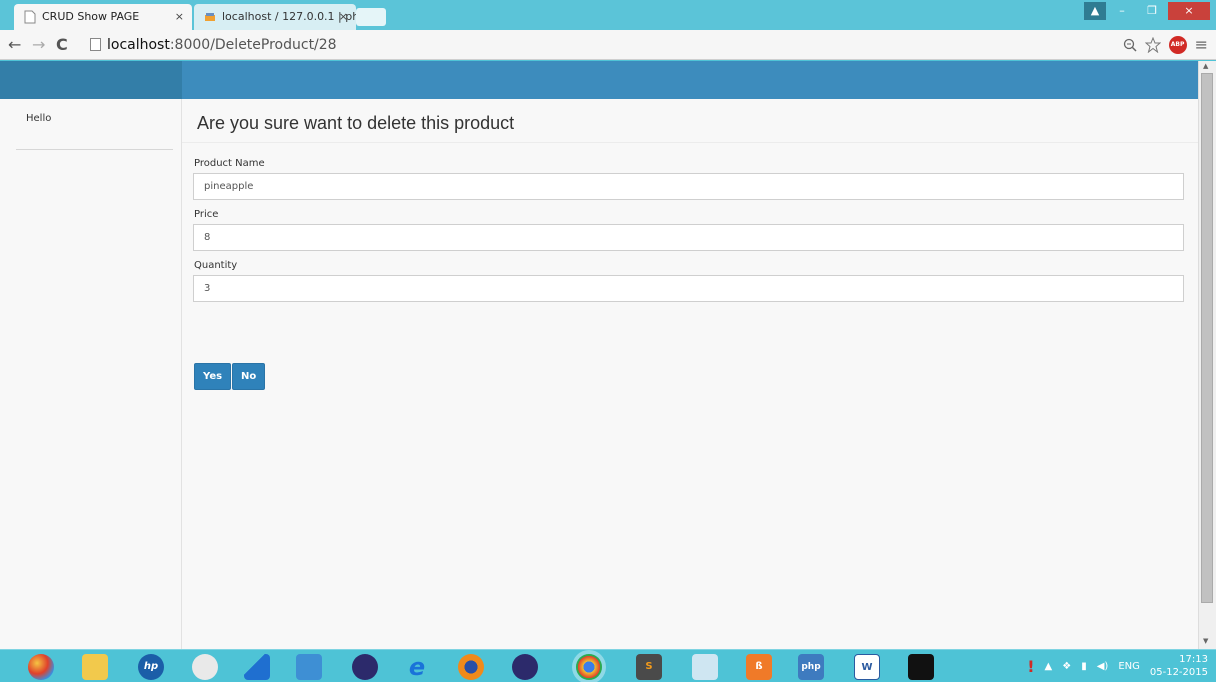  What do you see at coordinates (471, 667) in the screenshot?
I see `firefox-icon` at bounding box center [471, 667].